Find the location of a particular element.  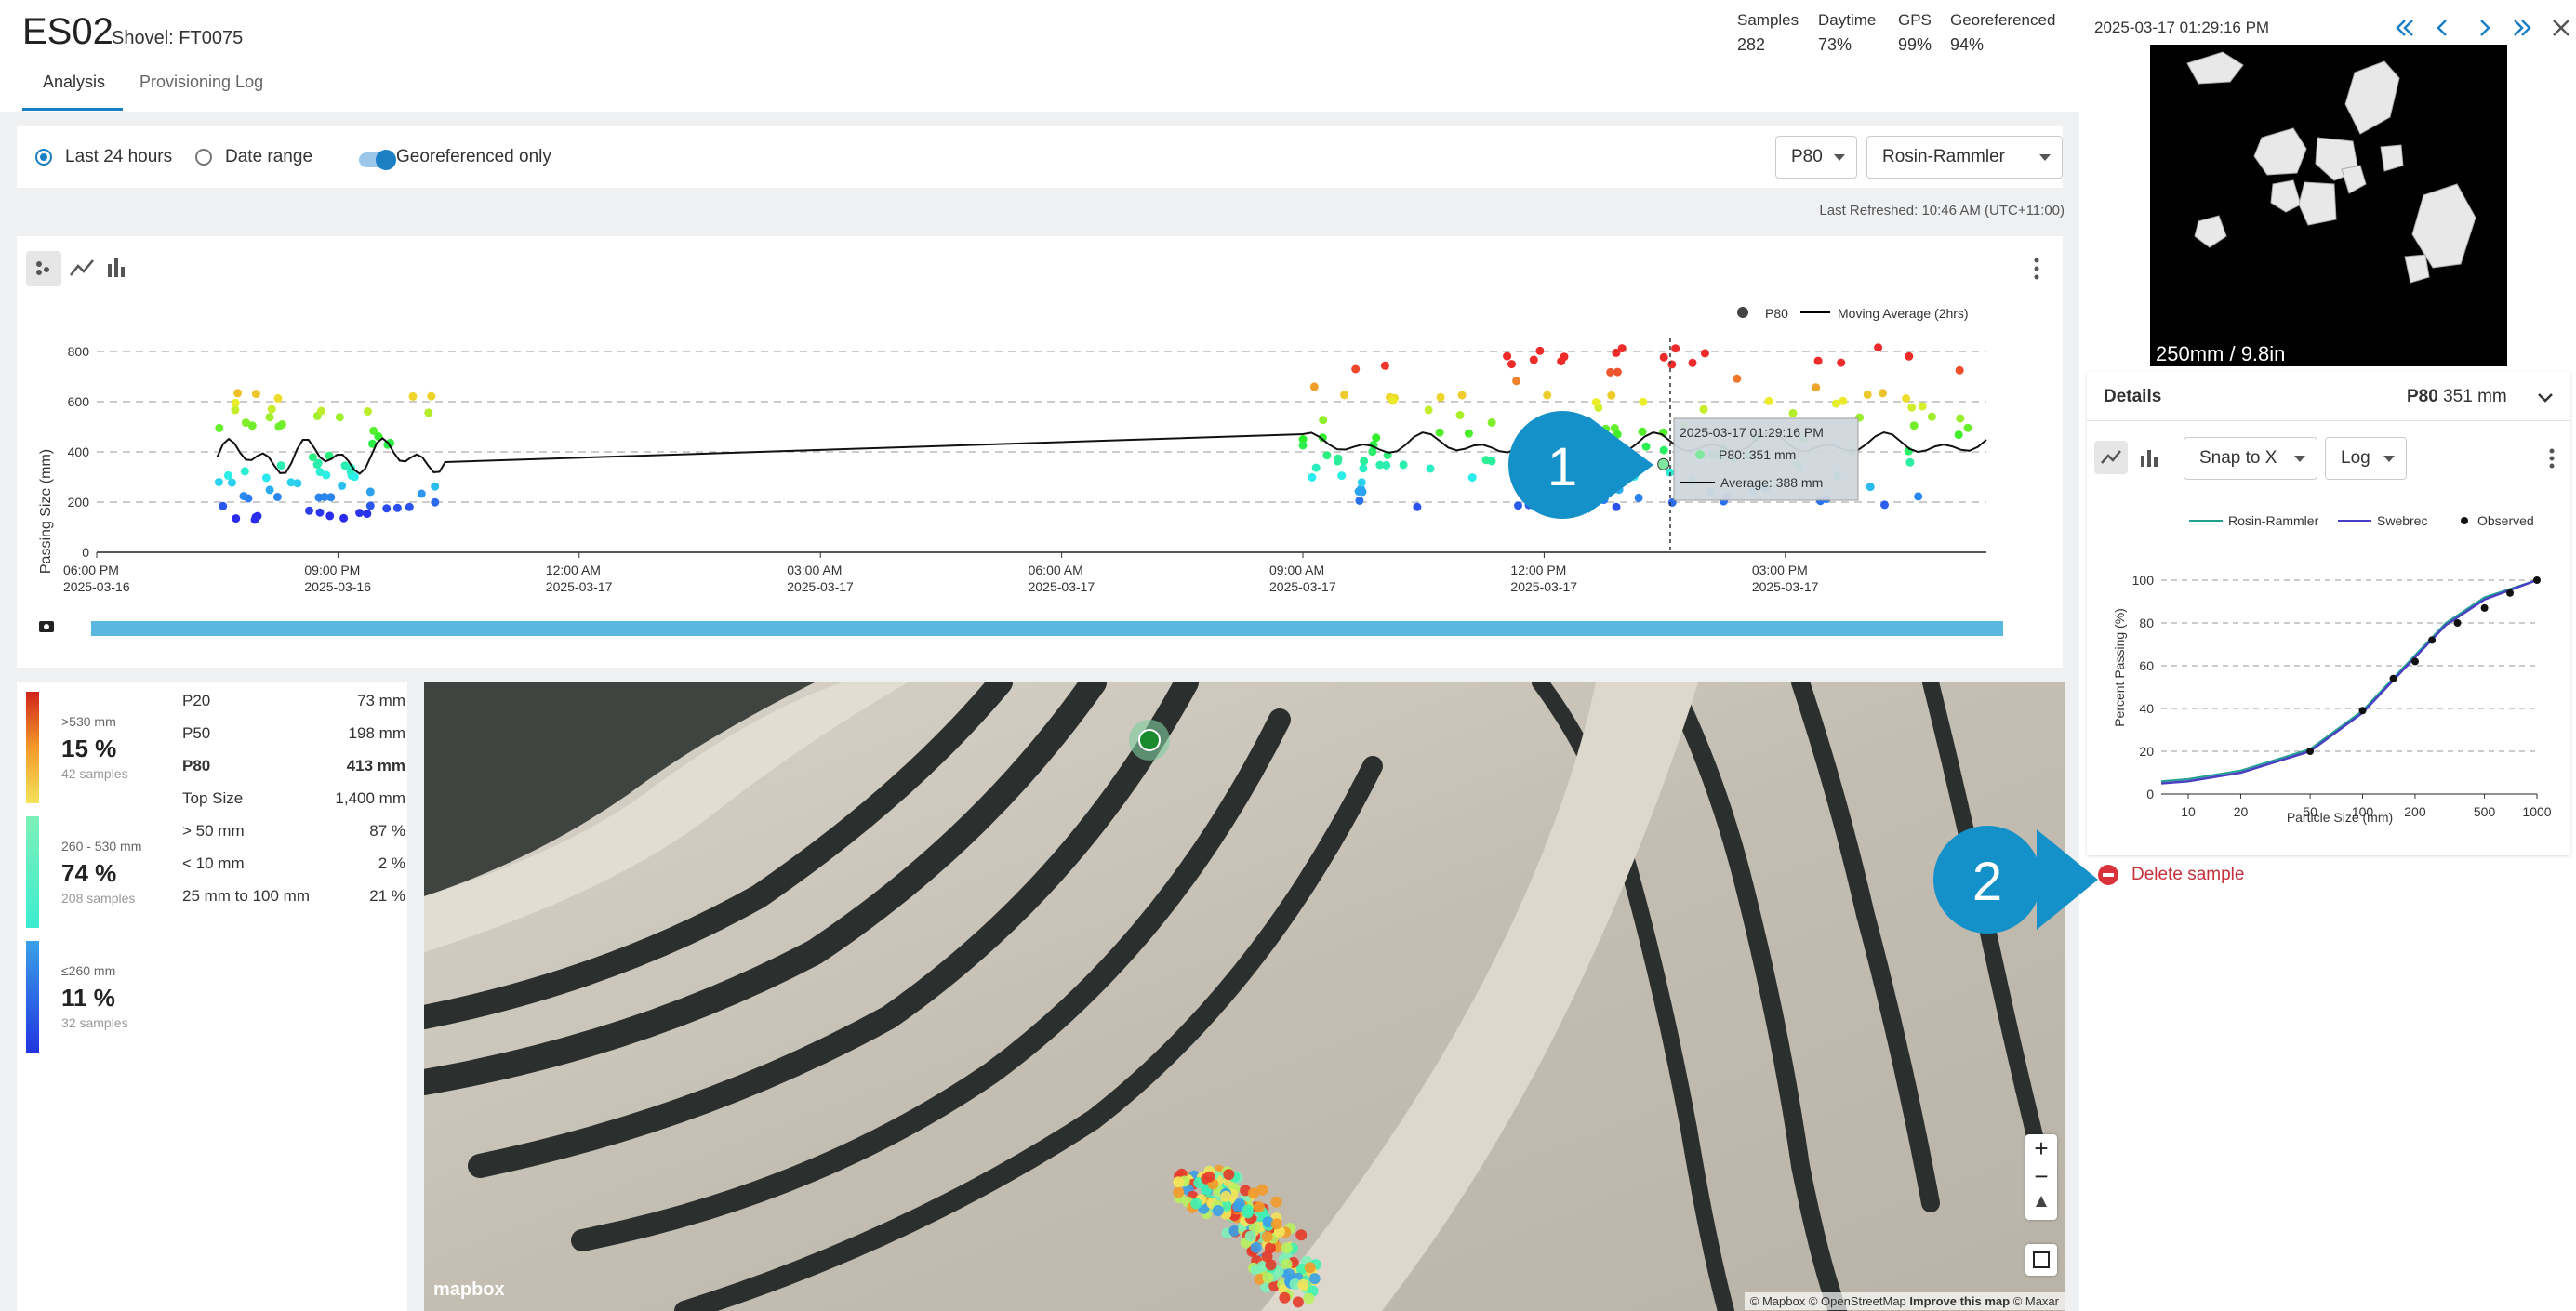

snap-select: Snap to X is located at coordinates (2250, 459).